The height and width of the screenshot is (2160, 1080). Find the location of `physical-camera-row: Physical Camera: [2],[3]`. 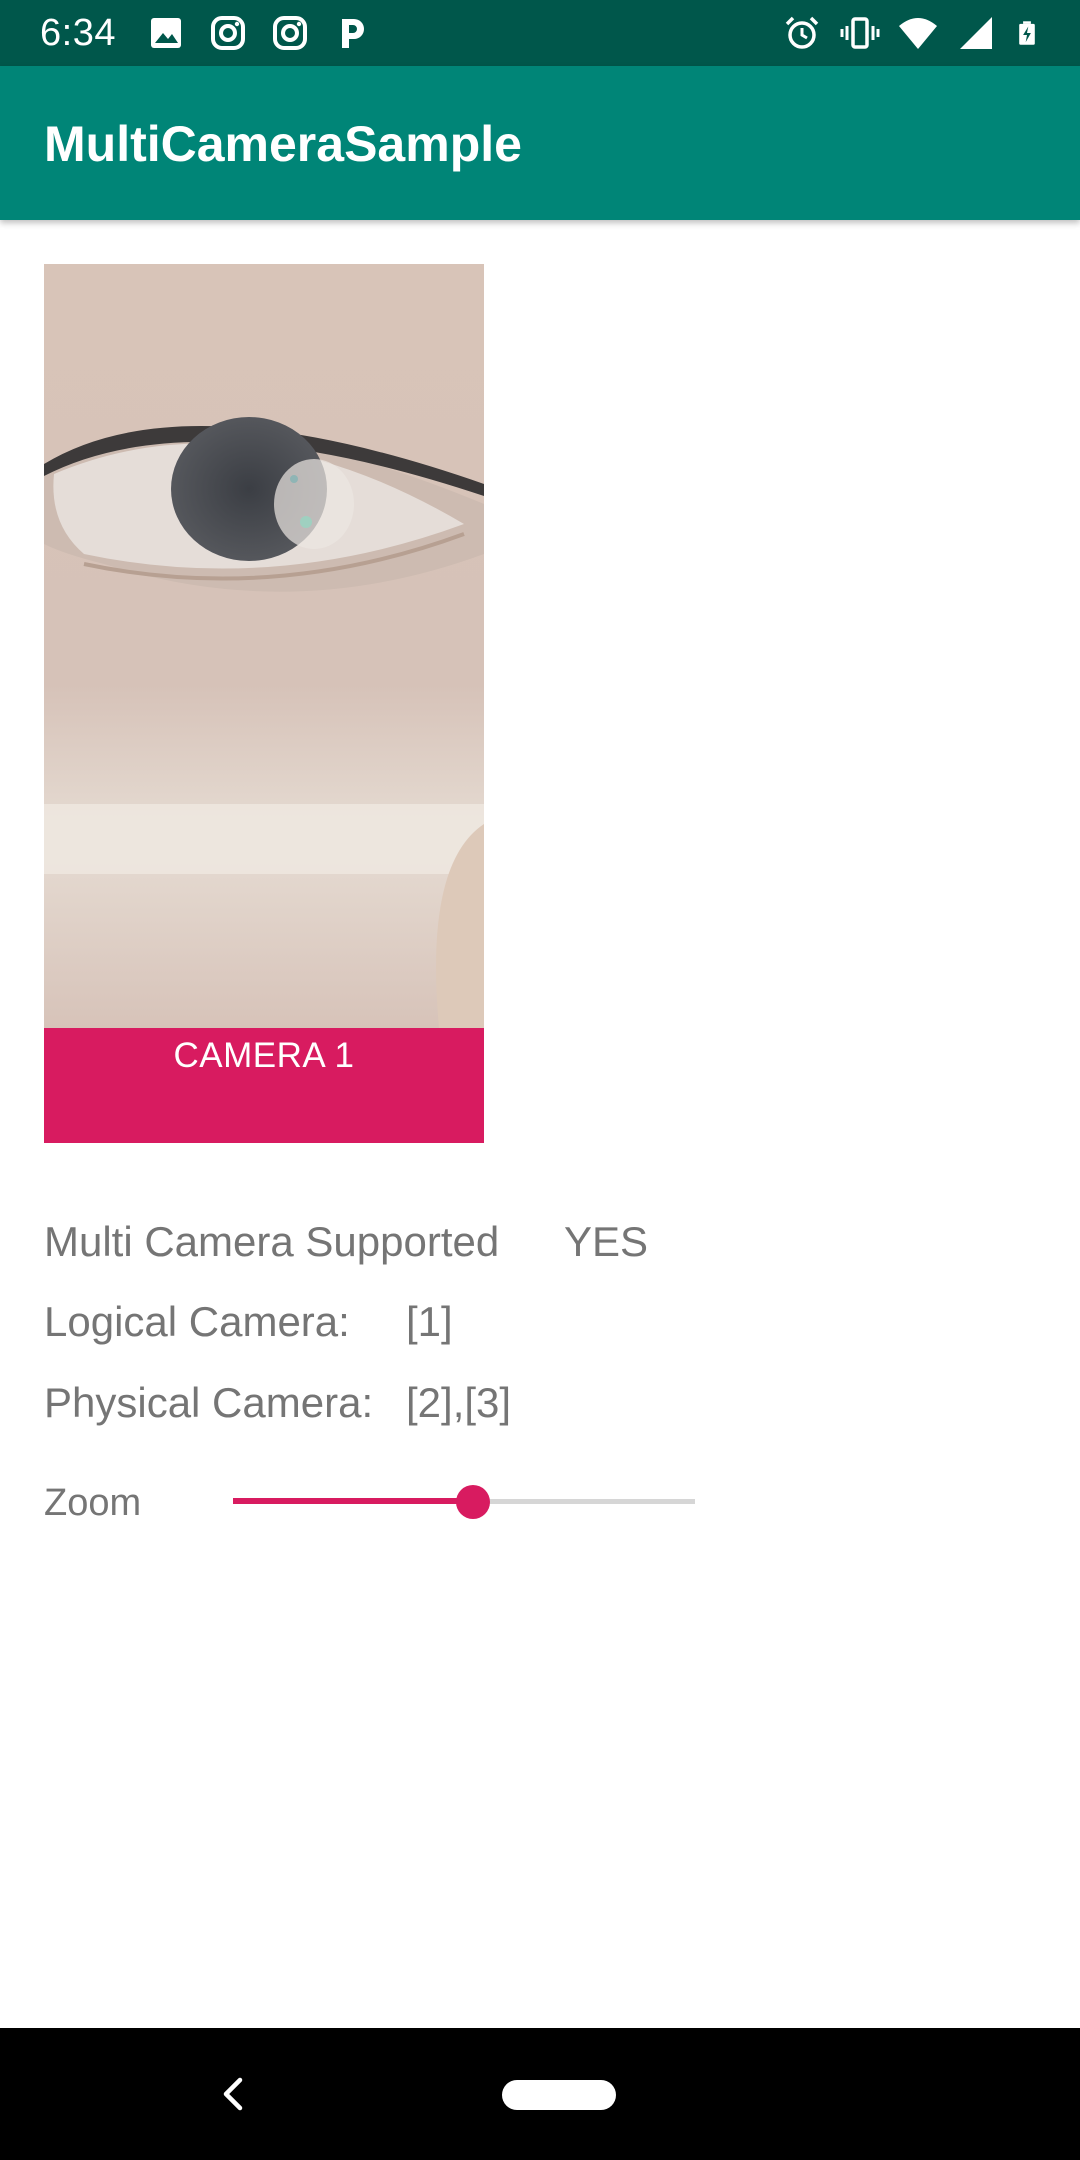

physical-camera-row: Physical Camera: [2],[3] is located at coordinates (394, 1403).